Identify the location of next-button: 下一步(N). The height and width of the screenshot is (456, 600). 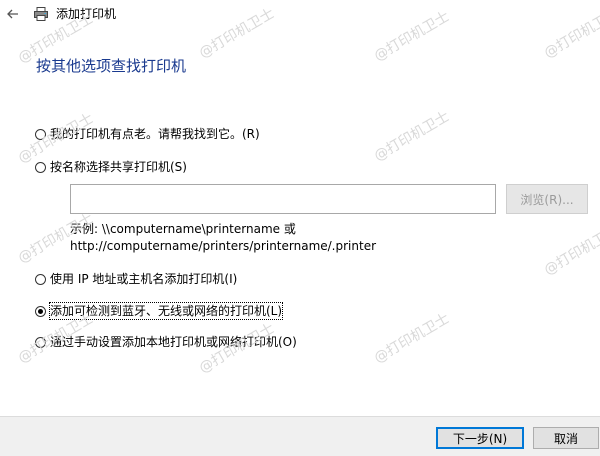
(480, 438).